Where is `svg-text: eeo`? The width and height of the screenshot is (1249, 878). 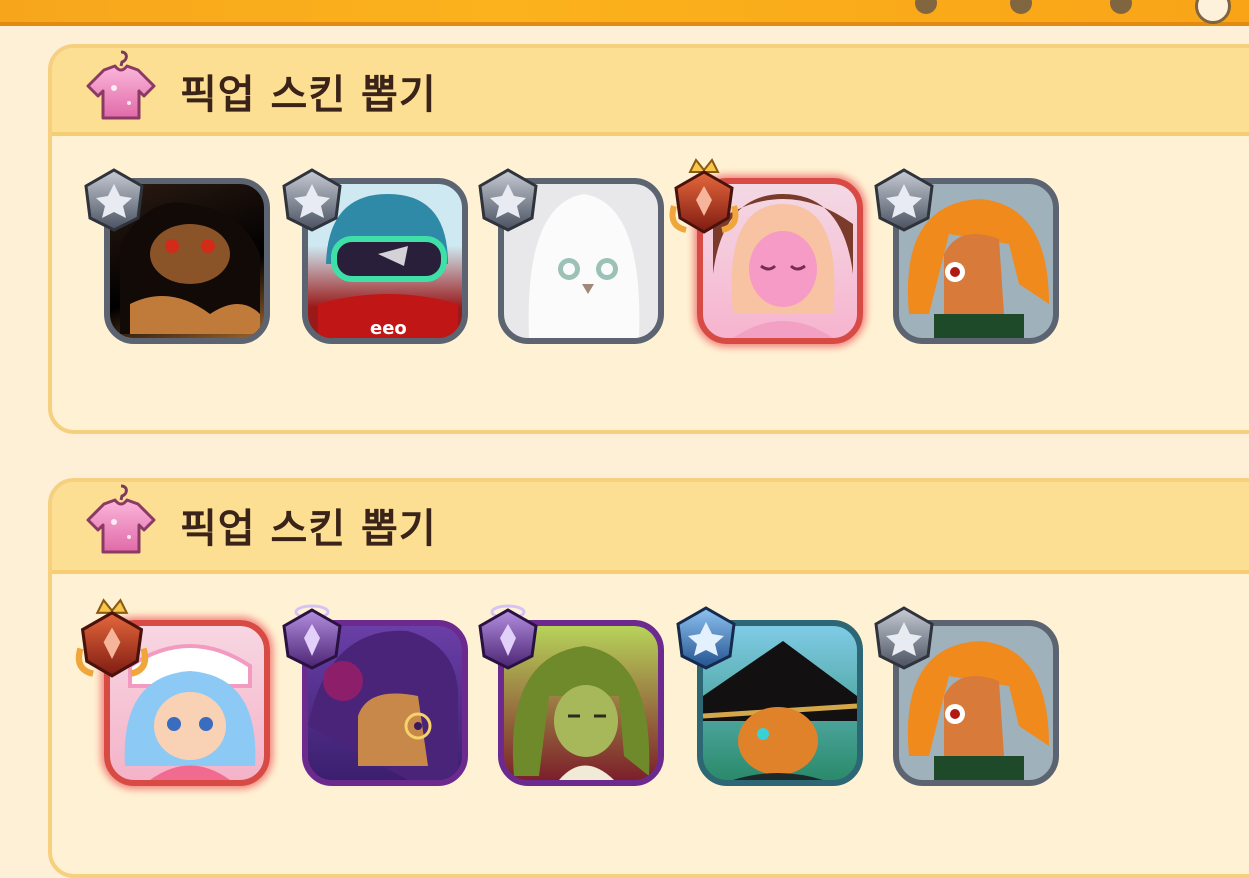 svg-text: eeo is located at coordinates (388, 328).